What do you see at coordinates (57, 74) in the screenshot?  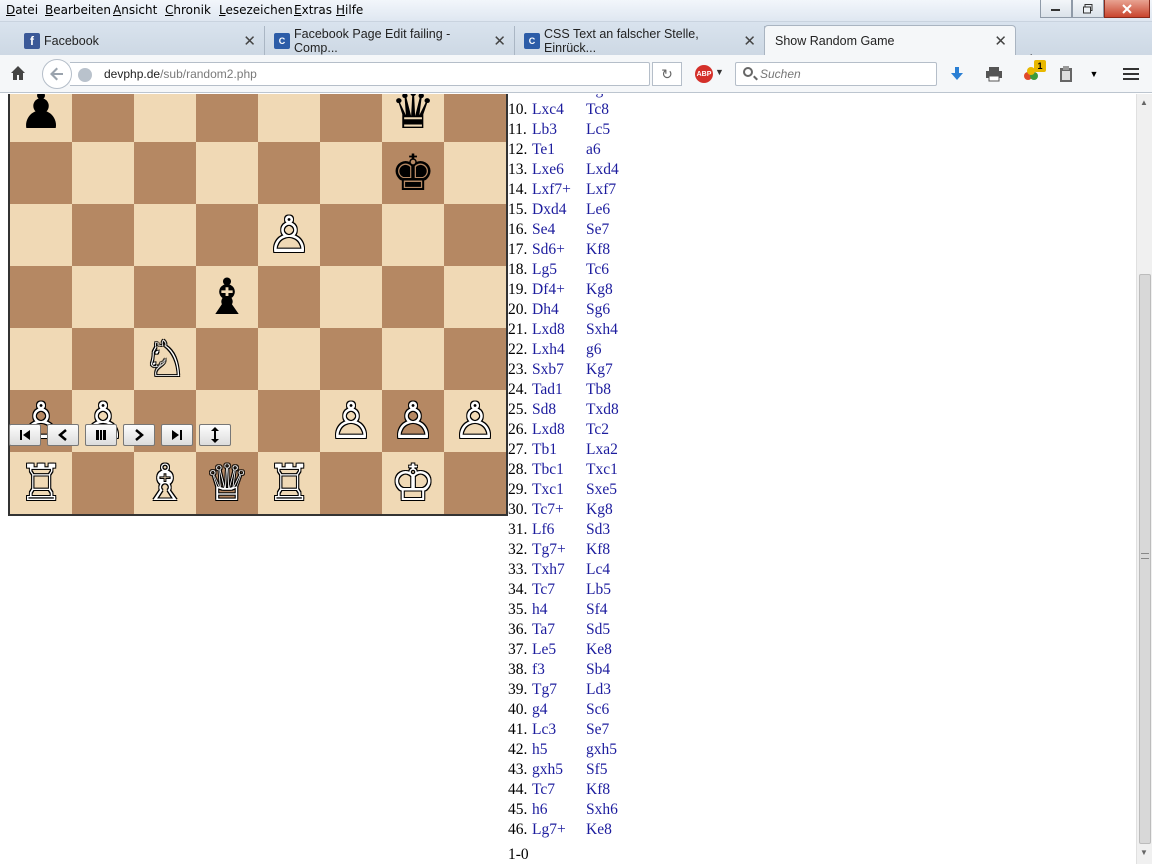 I see `back-button` at bounding box center [57, 74].